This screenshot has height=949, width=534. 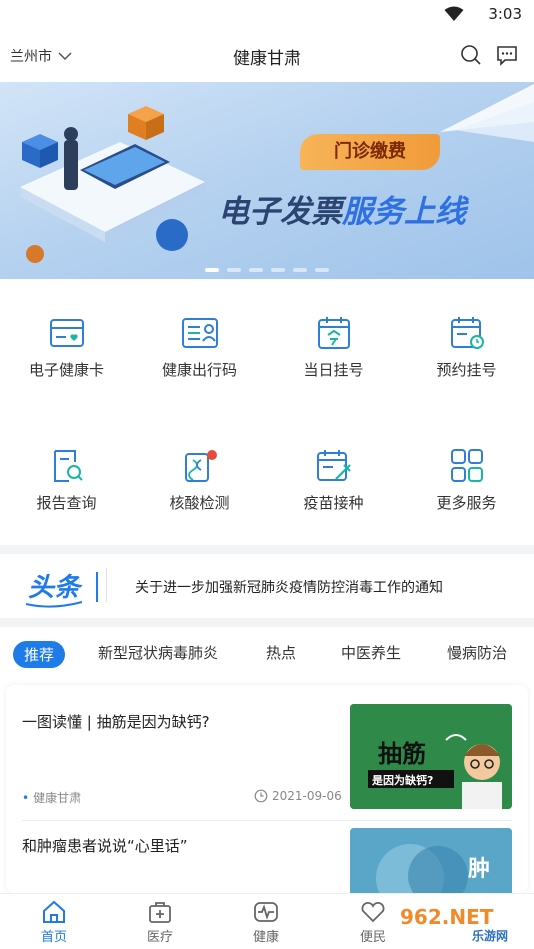 I want to click on today-register-icon, so click(x=334, y=333).